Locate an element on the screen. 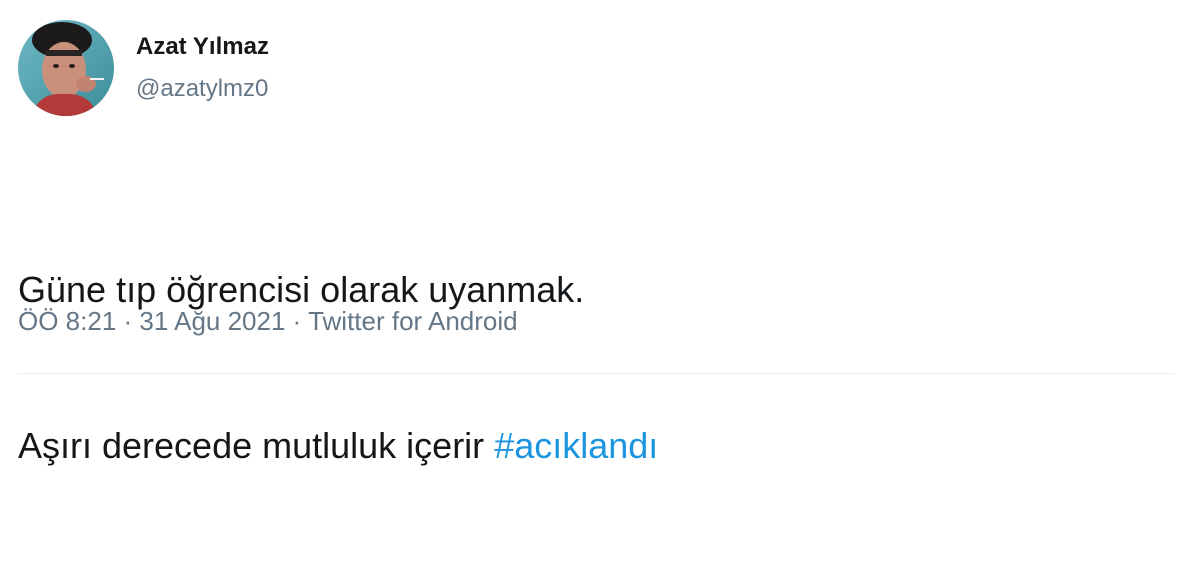 This screenshot has height=576, width=1200. divider is located at coordinates (596, 373).